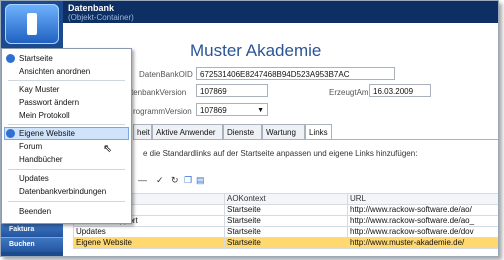  Describe the element at coordinates (422, 221) in the screenshot. I see `cell-url: http://www.rackow-software.de/ao_` at that location.